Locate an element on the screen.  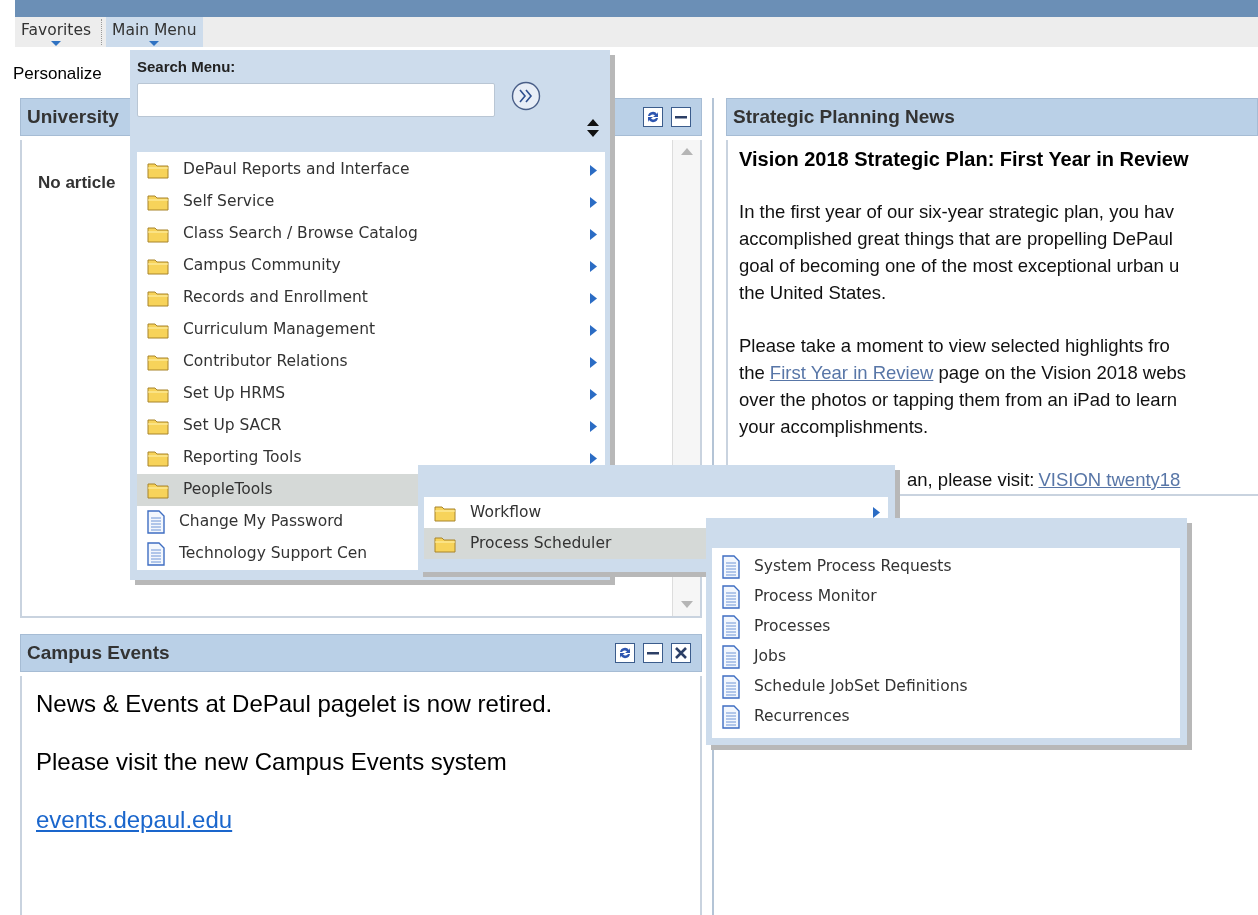
pagelet-title: University is located at coordinates (73, 116).